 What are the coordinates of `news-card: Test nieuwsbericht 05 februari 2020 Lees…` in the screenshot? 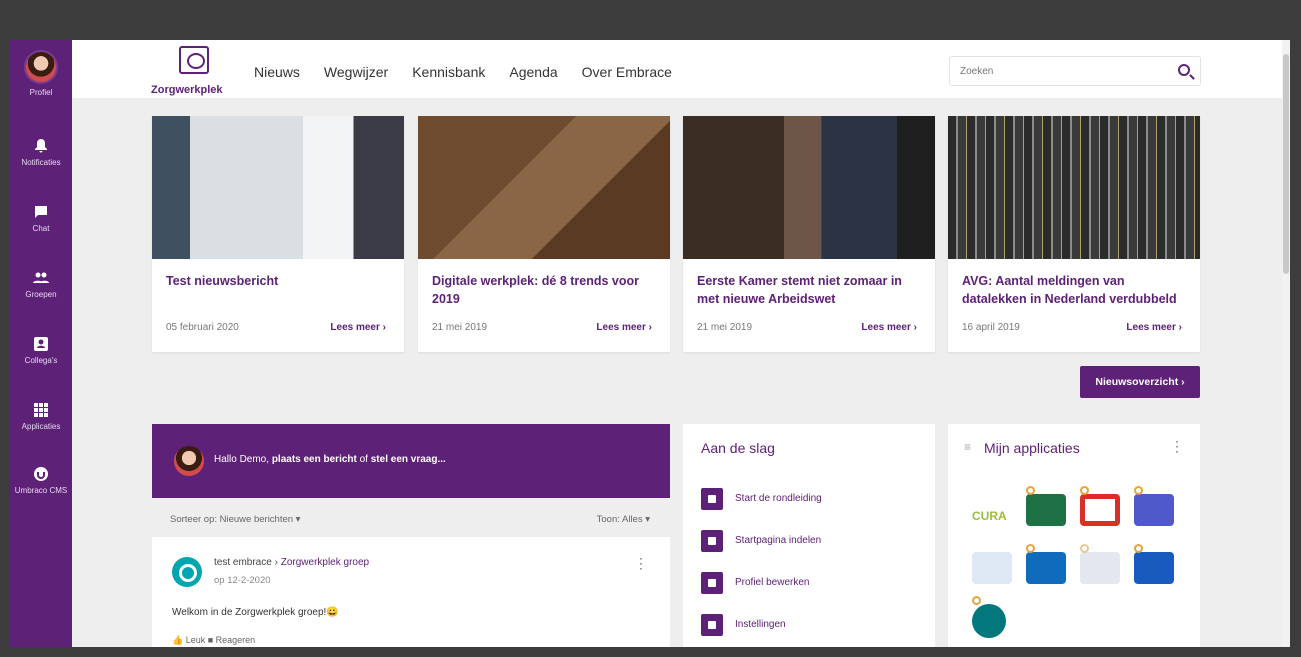 It's located at (278, 234).